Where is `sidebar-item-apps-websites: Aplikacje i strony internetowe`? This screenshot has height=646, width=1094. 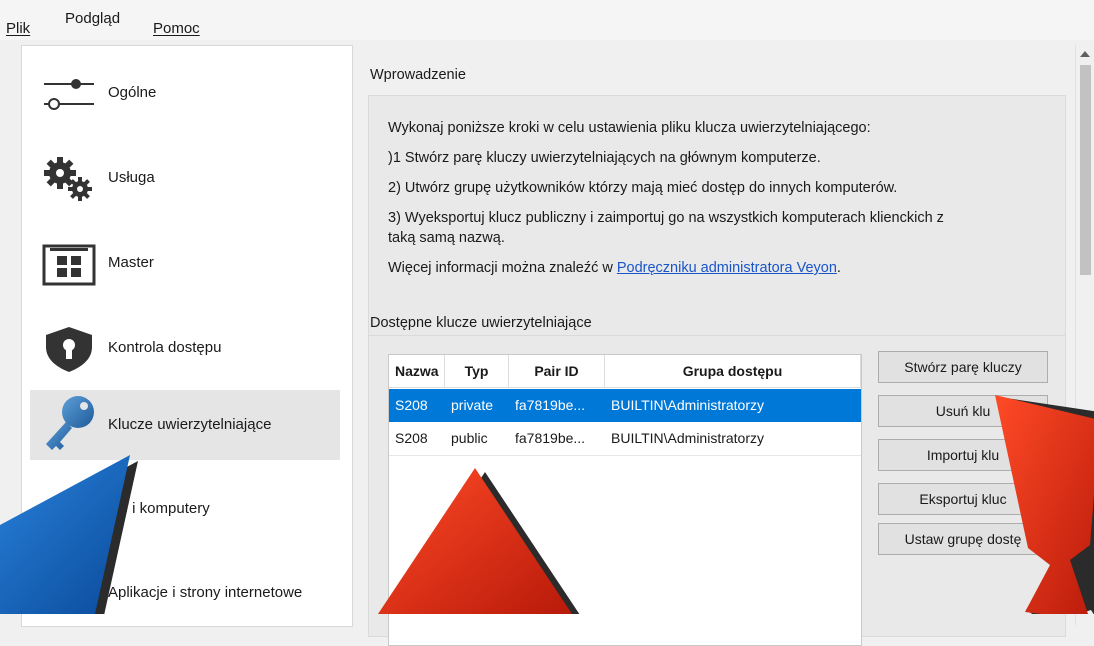
sidebar-item-apps-websites: Aplikacje i strony internetowe is located at coordinates (185, 593).